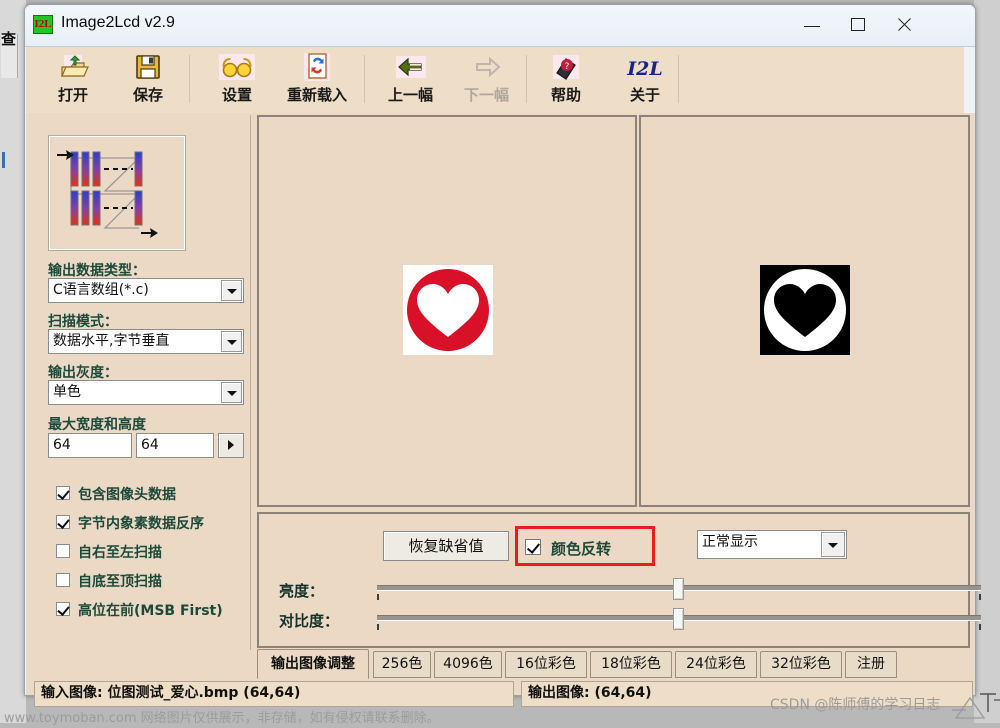 The width and height of the screenshot is (1000, 728). What do you see at coordinates (533, 547) in the screenshot?
I see `checkbox-invert-color` at bounding box center [533, 547].